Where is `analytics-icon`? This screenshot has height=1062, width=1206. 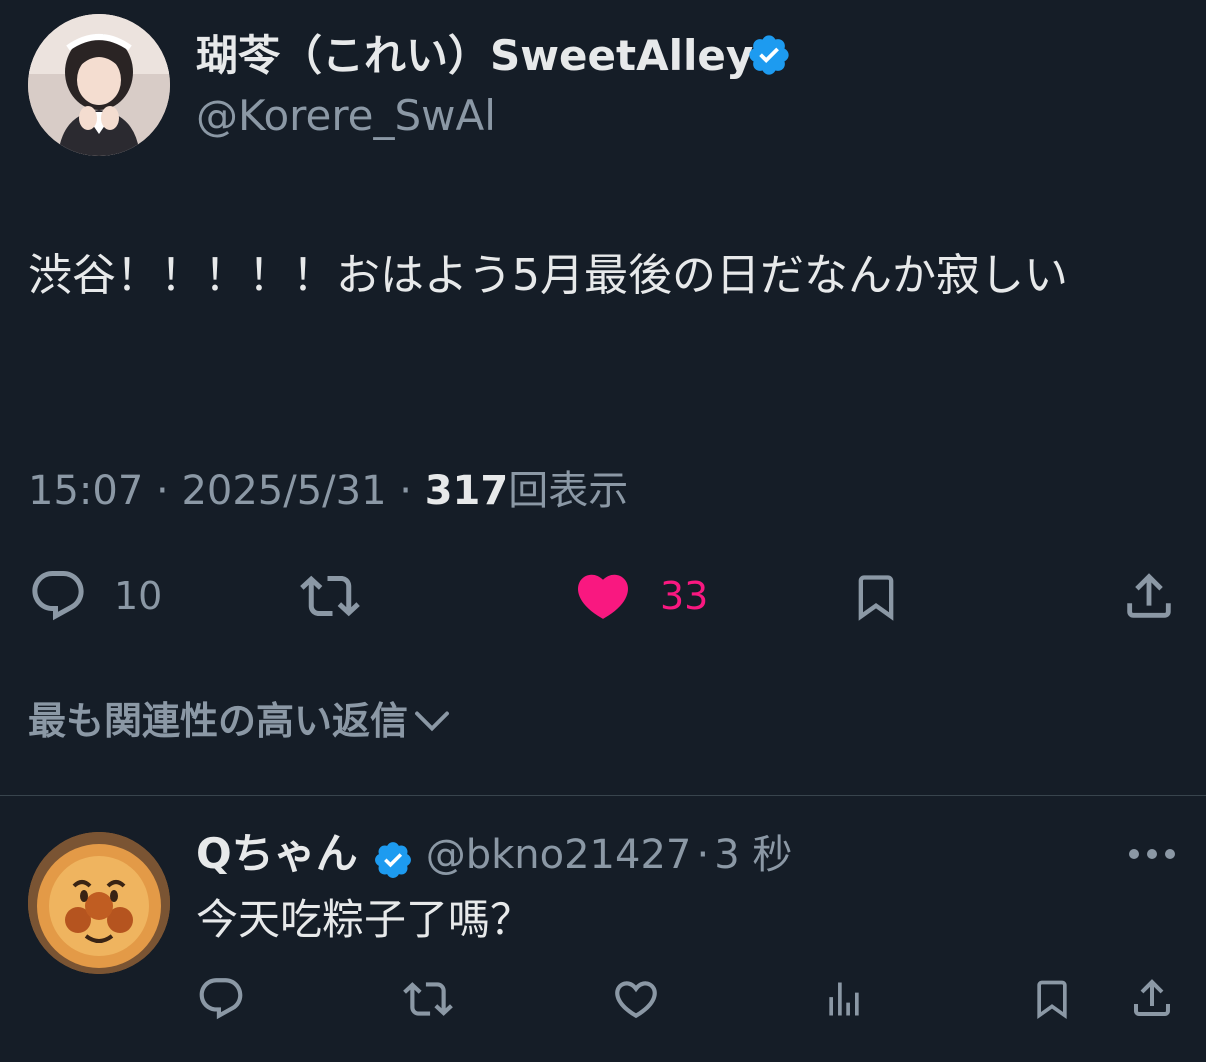
analytics-icon is located at coordinates (844, 999).